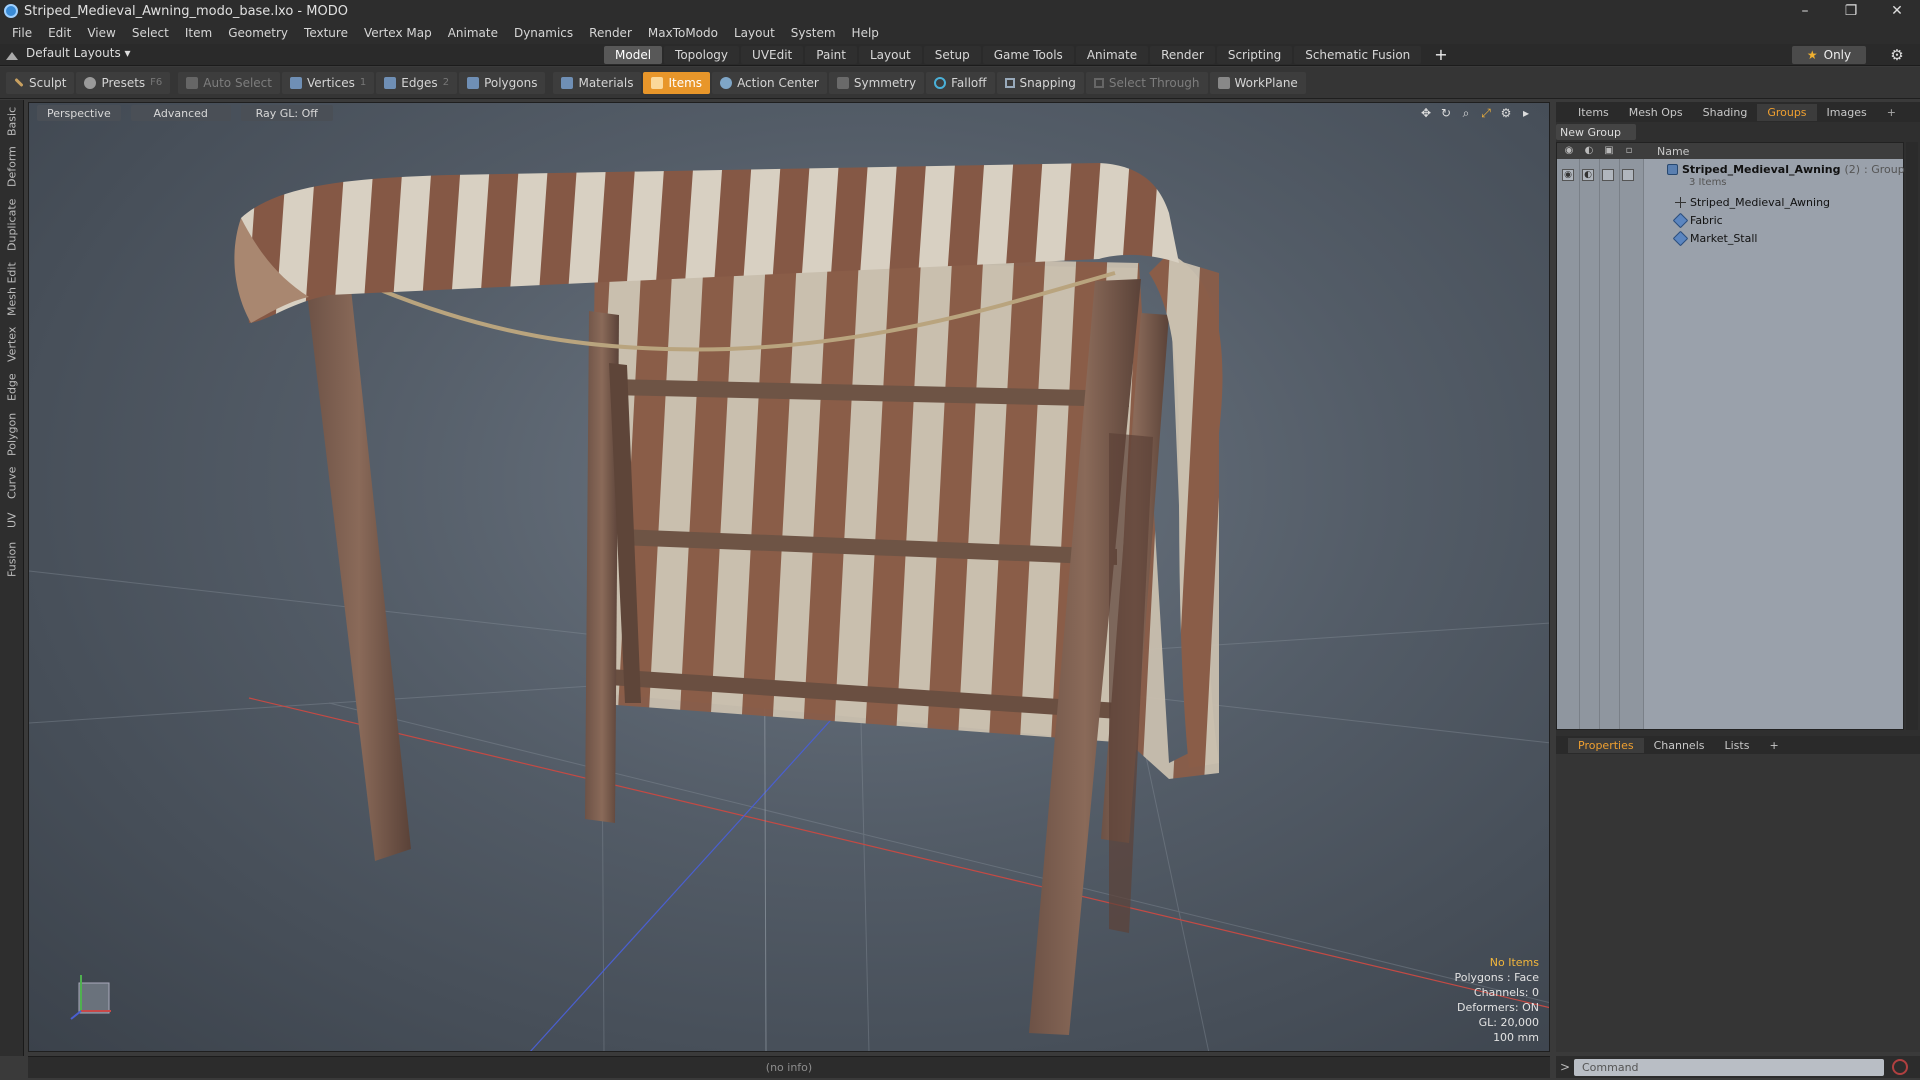  Describe the element at coordinates (1569, 151) in the screenshot. I see `visibility-header-icon: ◉` at that location.